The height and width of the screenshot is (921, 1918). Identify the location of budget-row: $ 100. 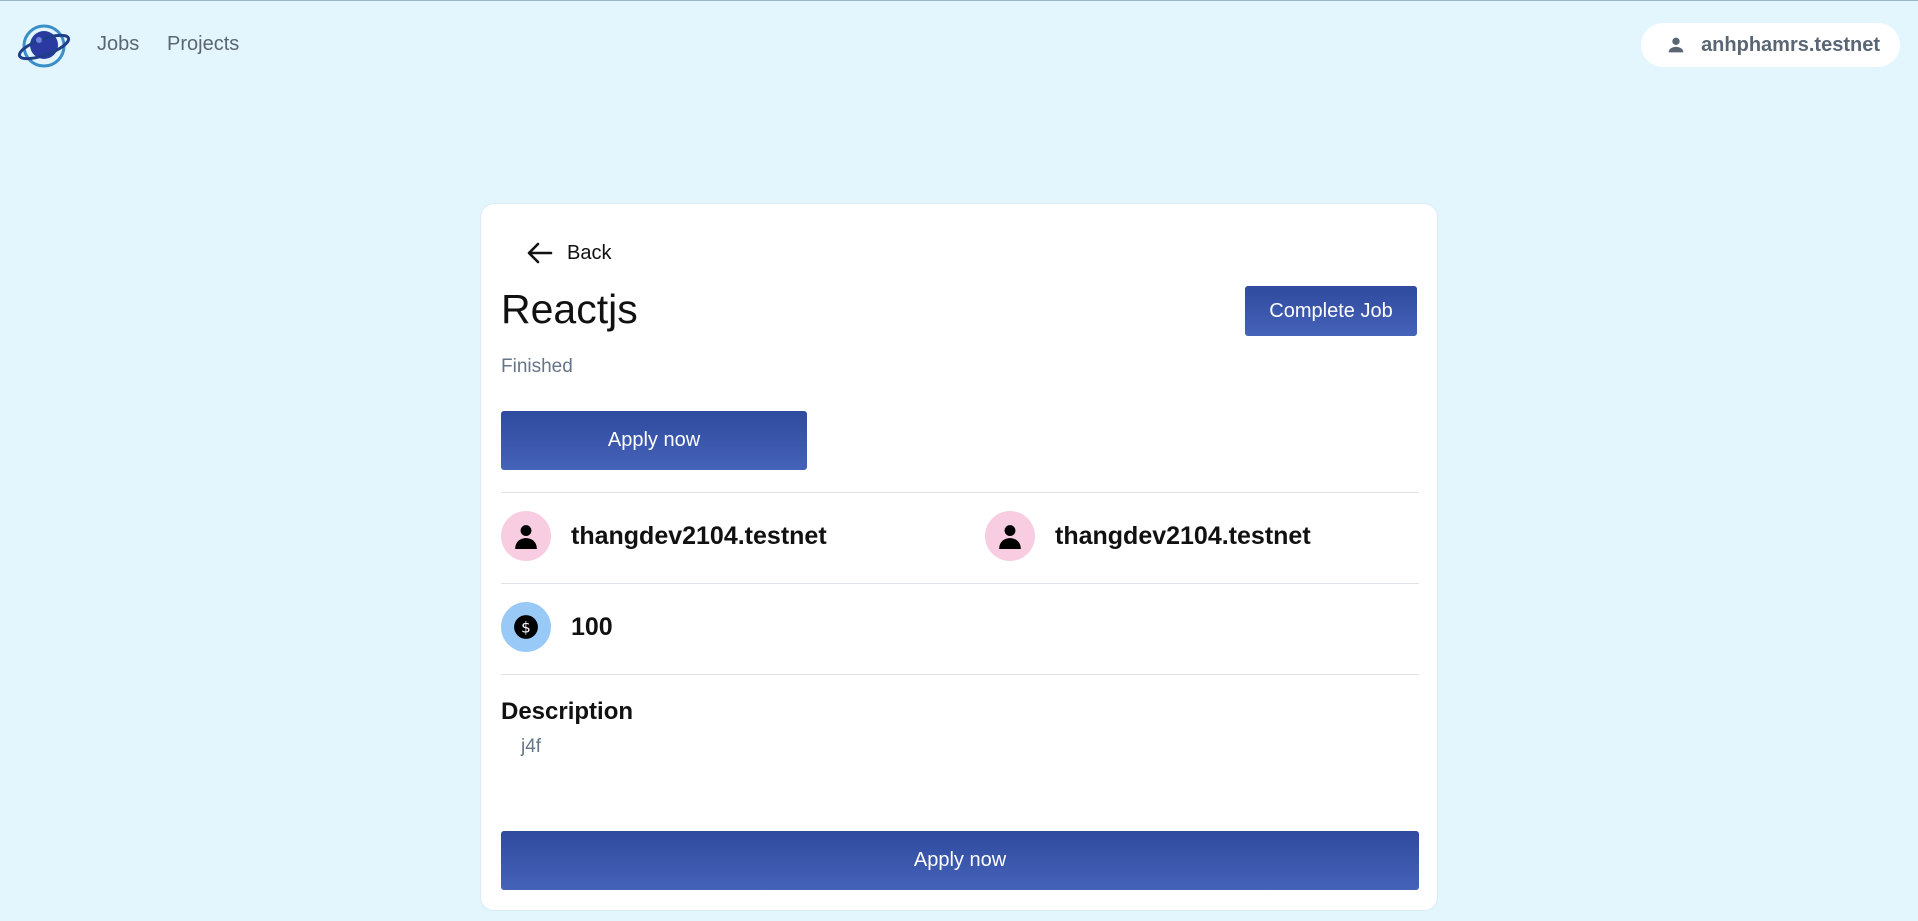
(557, 627).